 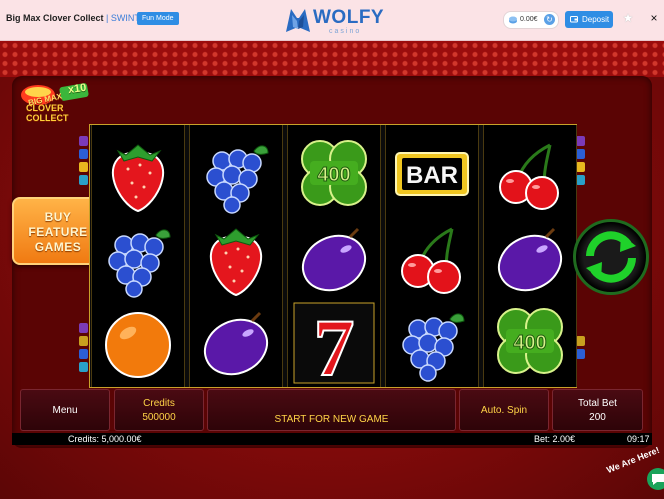 What do you see at coordinates (513, 20) in the screenshot?
I see `coins-icon` at bounding box center [513, 20].